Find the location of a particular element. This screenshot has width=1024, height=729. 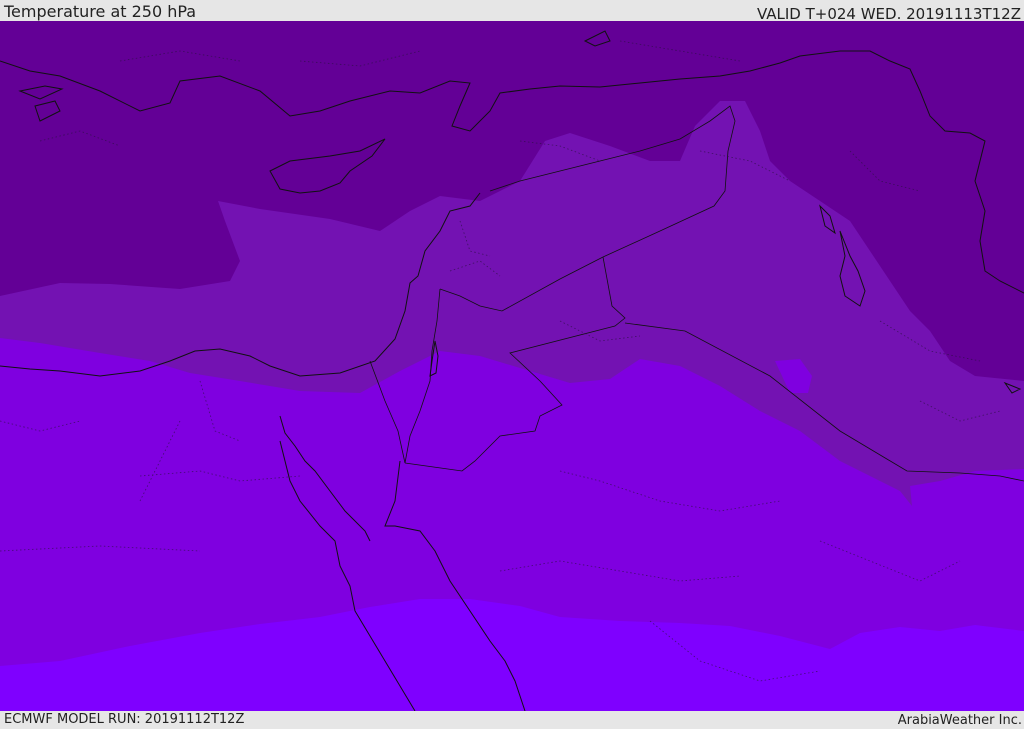

map-title: Temperature at 250 hPa is located at coordinates (100, 11).